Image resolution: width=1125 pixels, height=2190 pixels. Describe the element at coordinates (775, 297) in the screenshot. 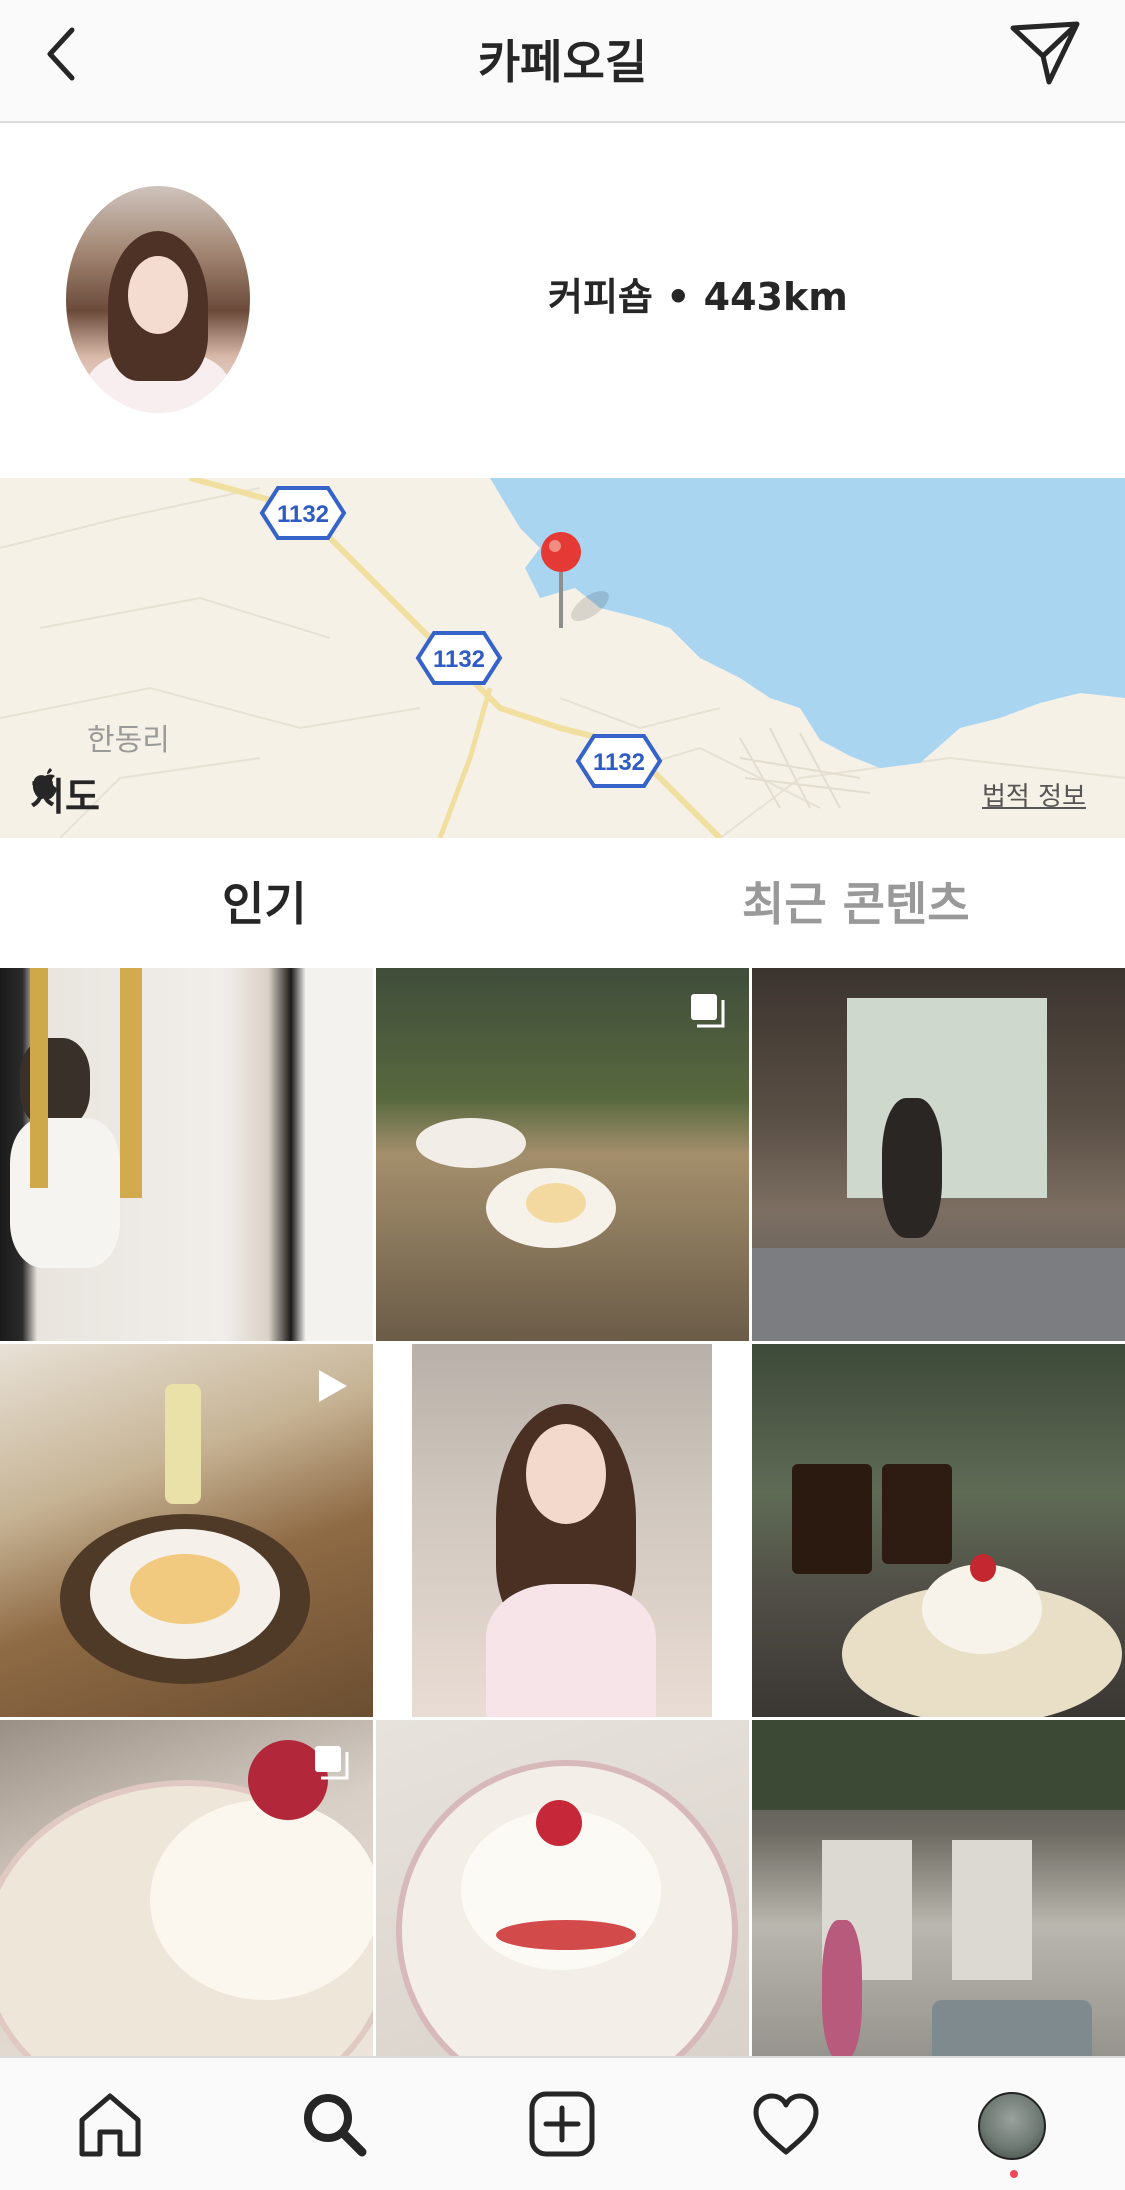

I see `location-distance: 443km` at that location.